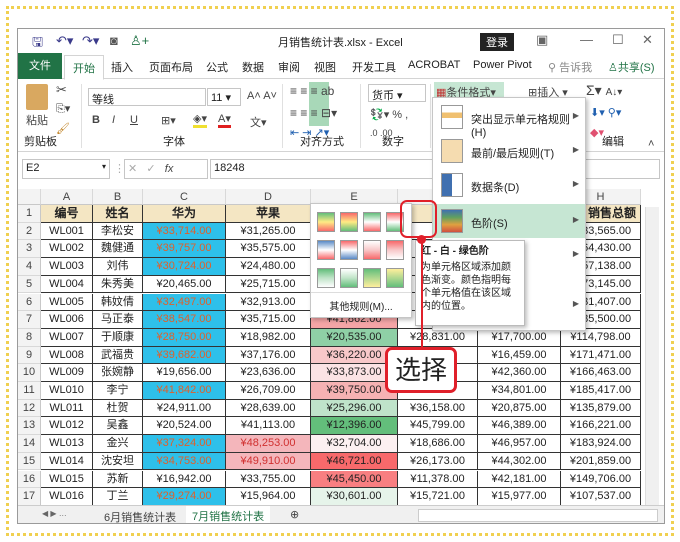 This screenshot has width=680, height=542. I want to click on tell-me-search: ⚲ 告诉我, so click(570, 67).